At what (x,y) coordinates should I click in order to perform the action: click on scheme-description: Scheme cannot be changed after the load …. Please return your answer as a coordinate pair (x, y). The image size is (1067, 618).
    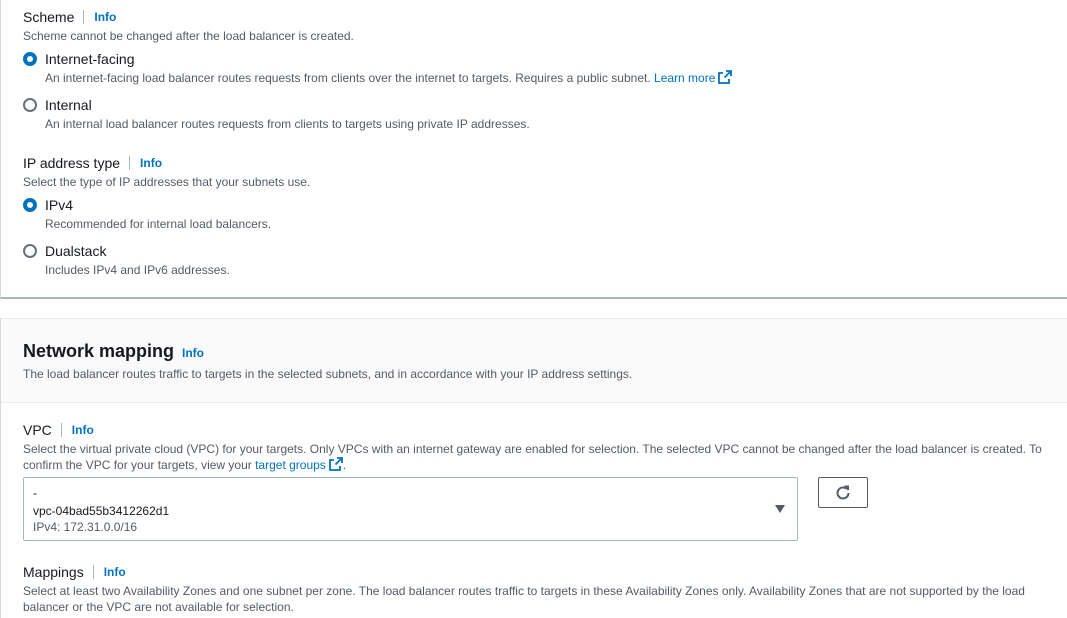
    Looking at the image, I should click on (188, 36).